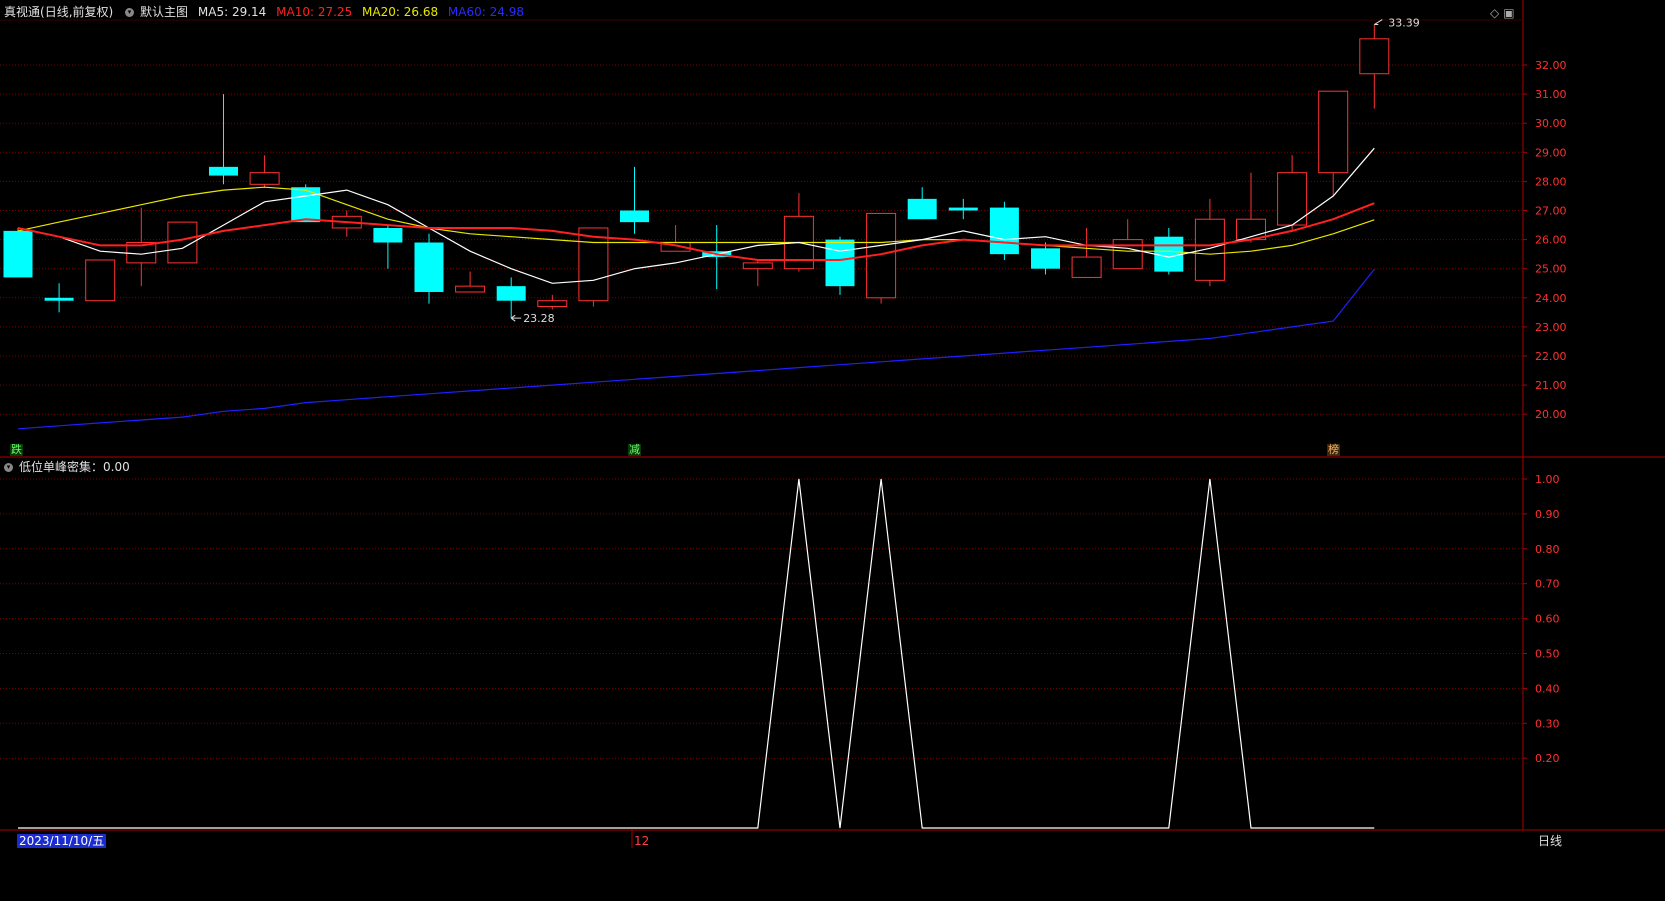 The width and height of the screenshot is (1665, 901). I want to click on panel-controls: ◇ ▣, so click(1502, 13).